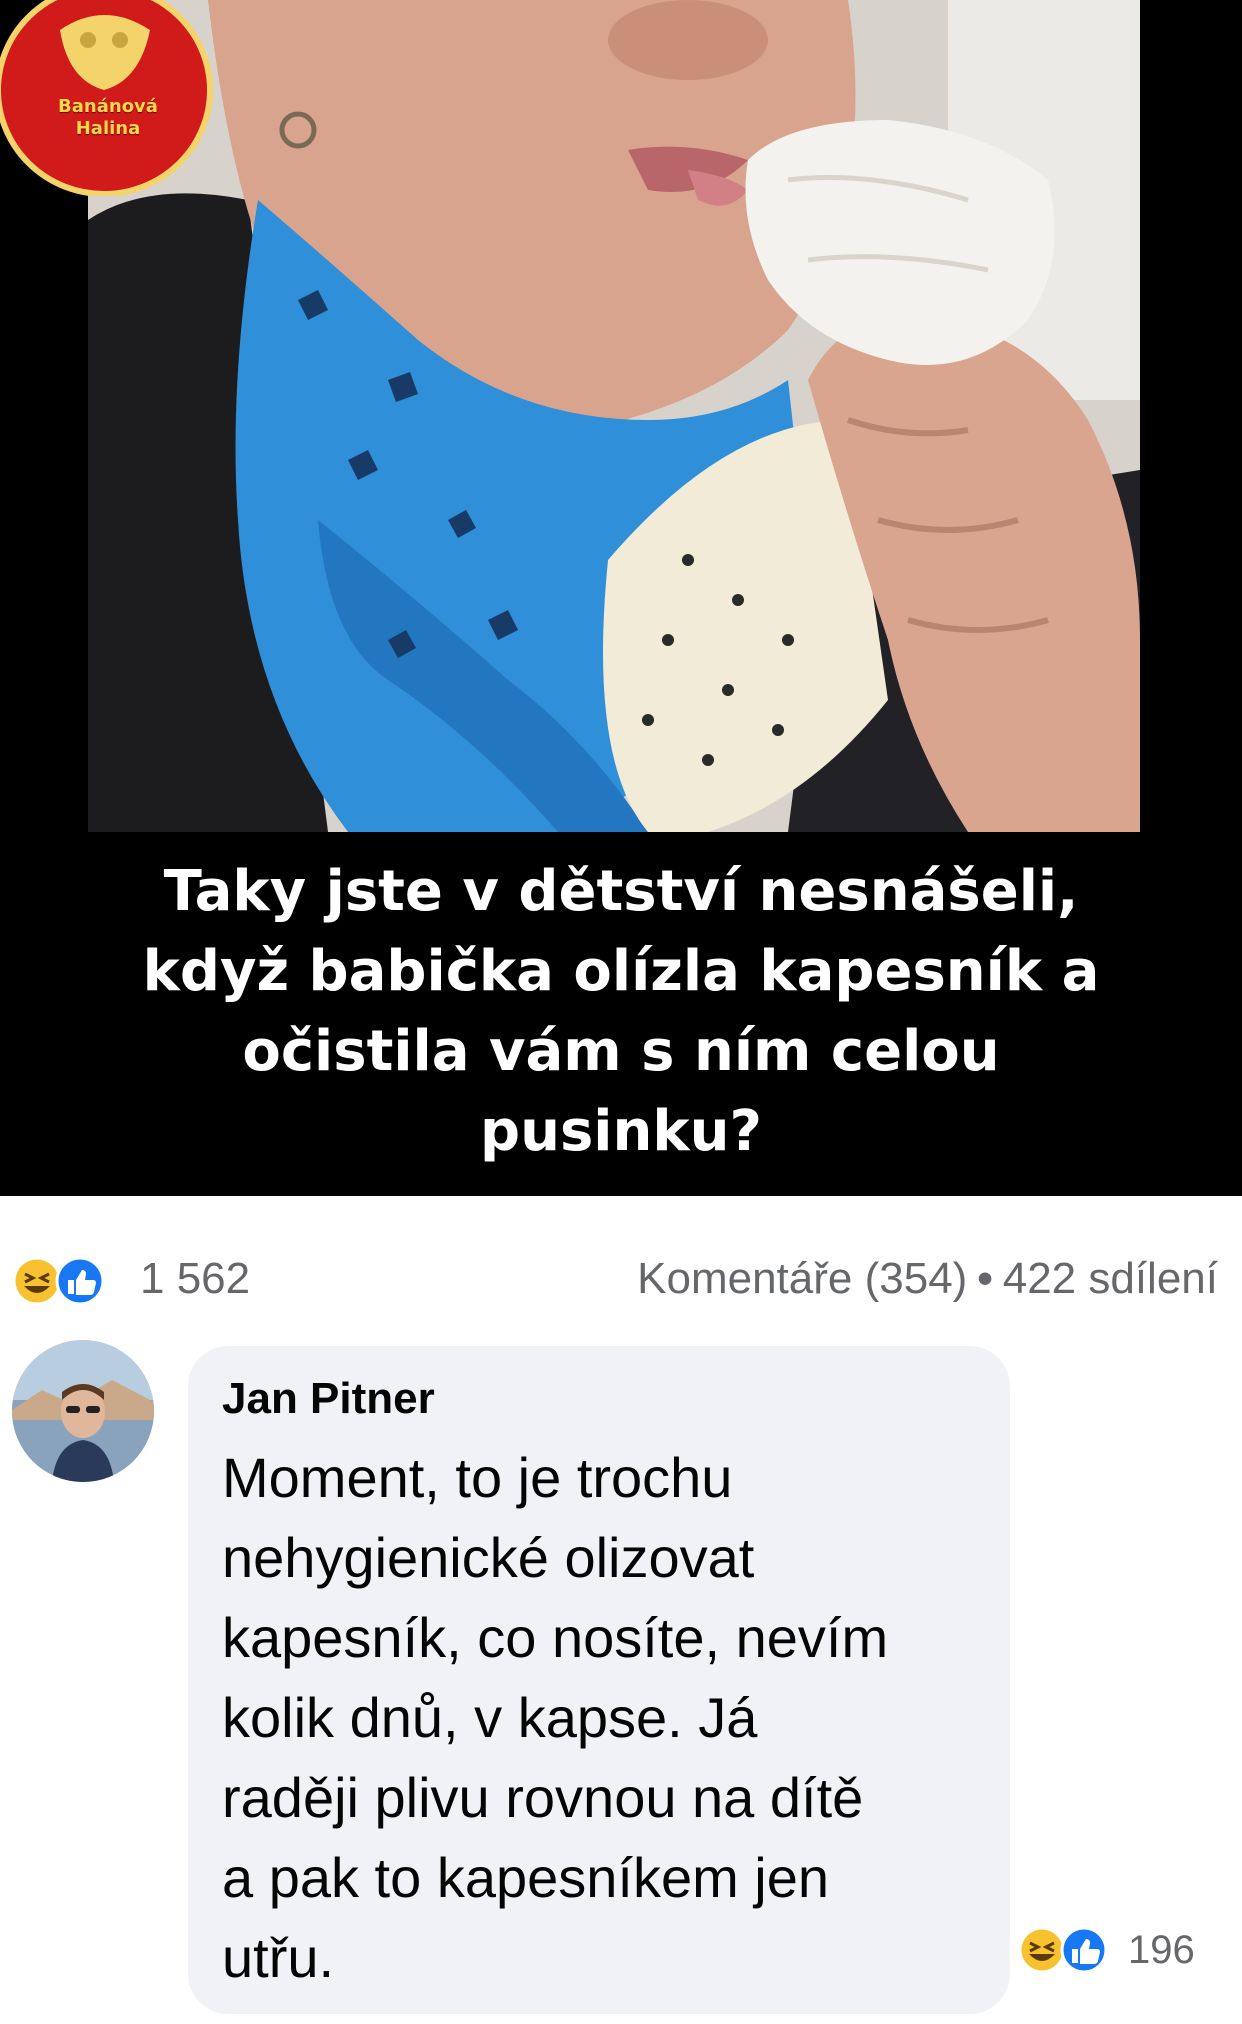 This screenshot has height=2024, width=1242. I want to click on comment-line: Moment, to je trochu, so click(477, 1477).